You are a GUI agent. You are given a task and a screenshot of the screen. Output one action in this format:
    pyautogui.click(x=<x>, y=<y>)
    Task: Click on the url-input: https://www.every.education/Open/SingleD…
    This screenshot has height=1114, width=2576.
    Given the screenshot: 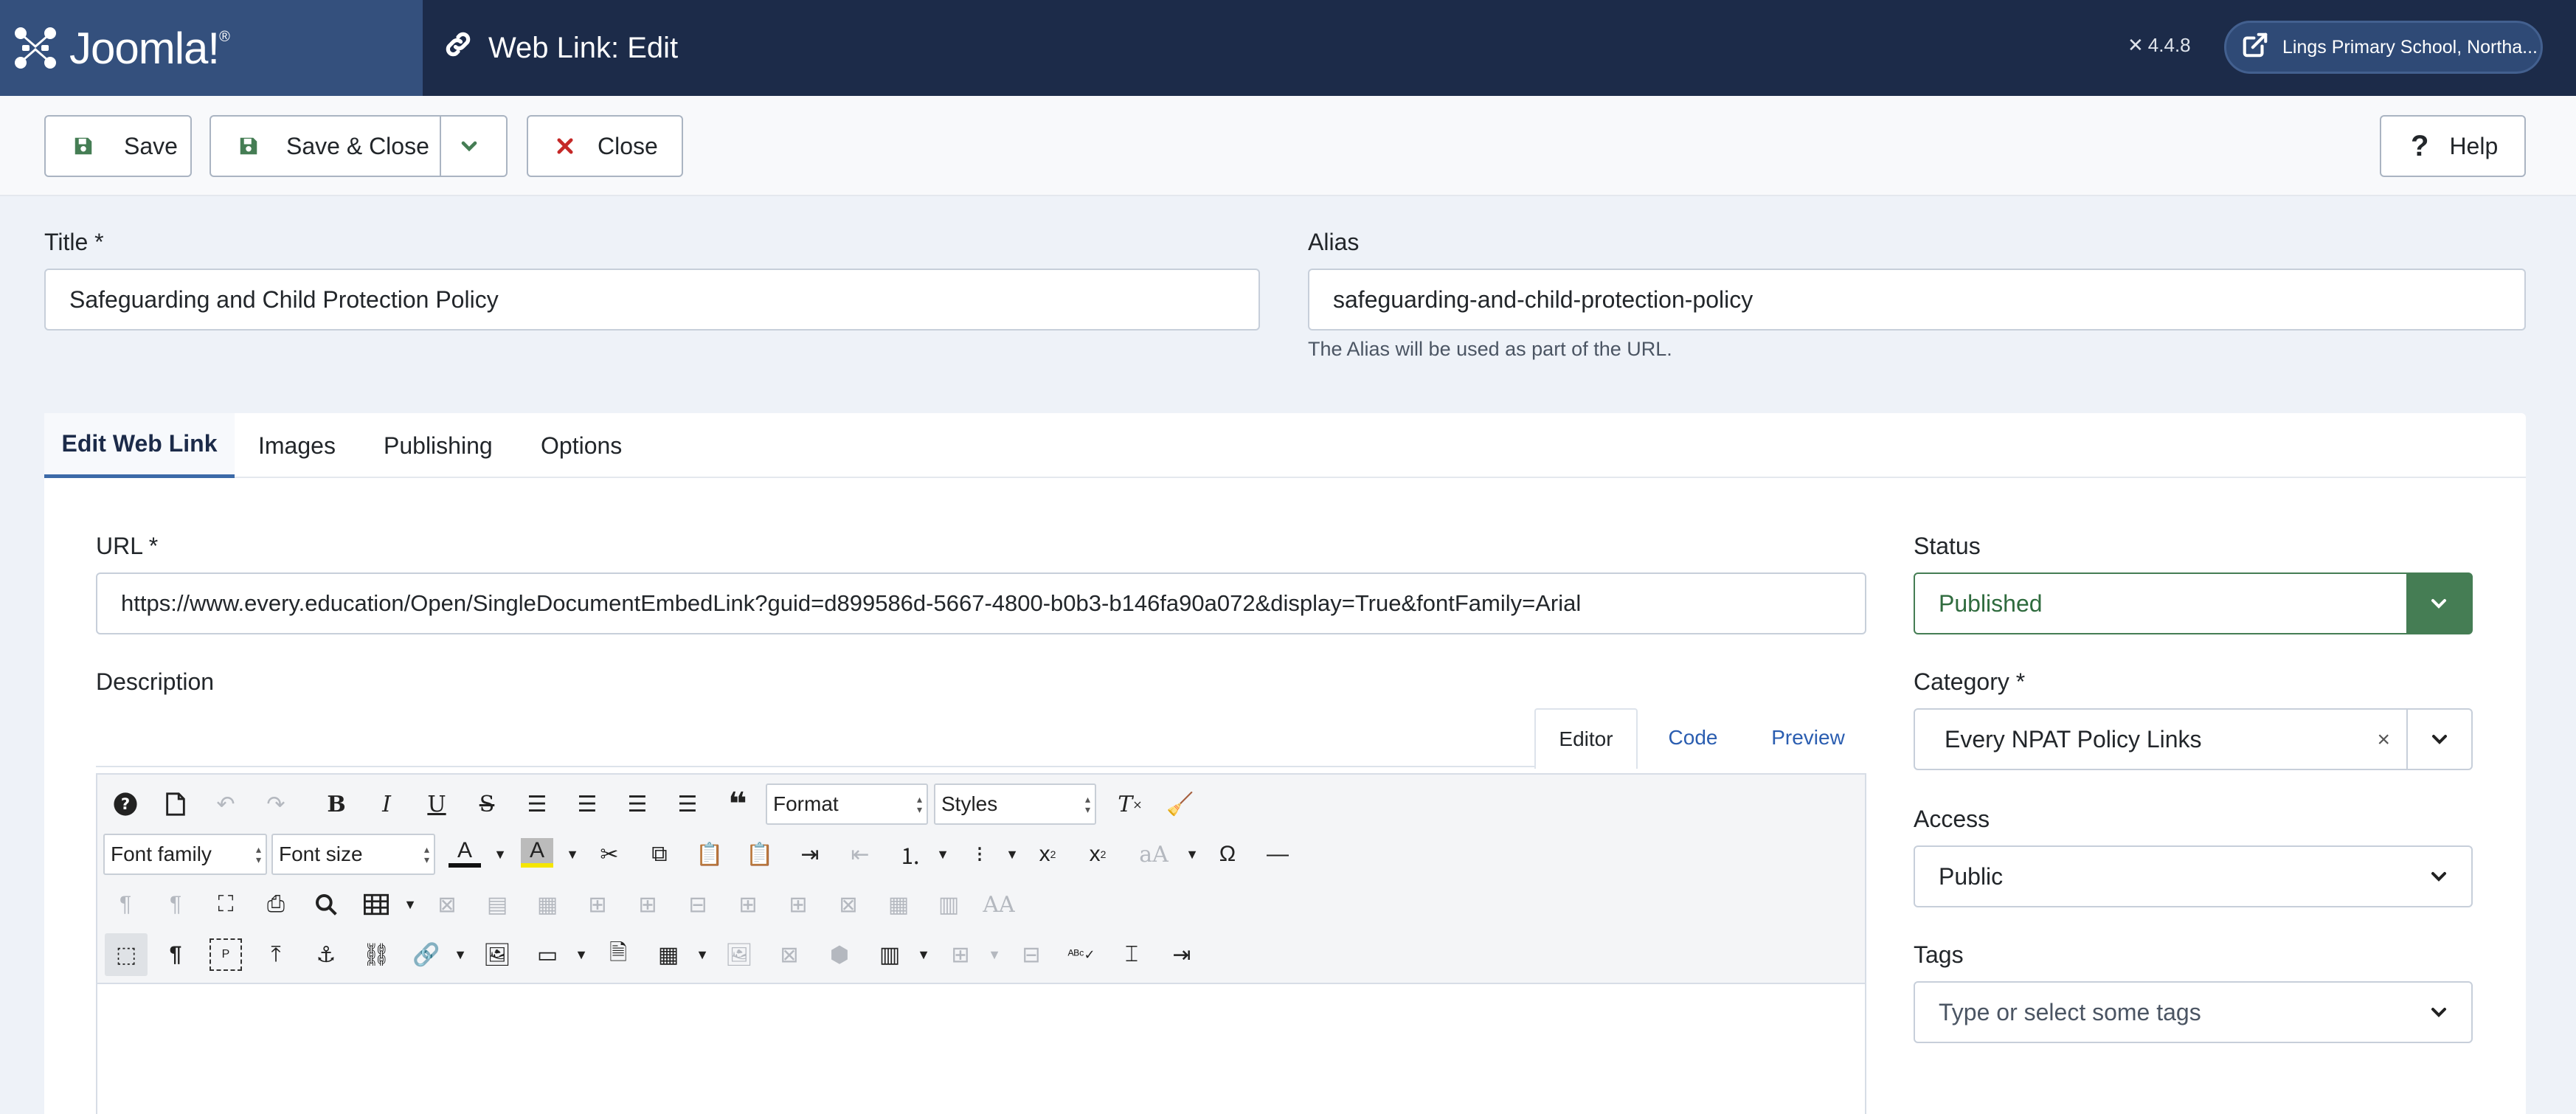 What is the action you would take?
    pyautogui.click(x=981, y=603)
    